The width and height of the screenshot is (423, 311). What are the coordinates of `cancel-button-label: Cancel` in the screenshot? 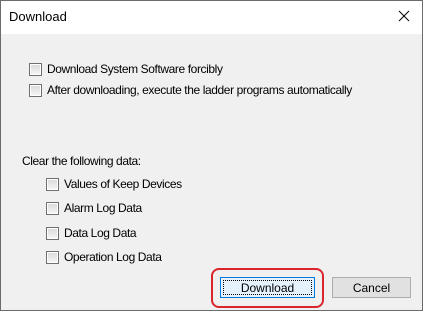 It's located at (371, 287).